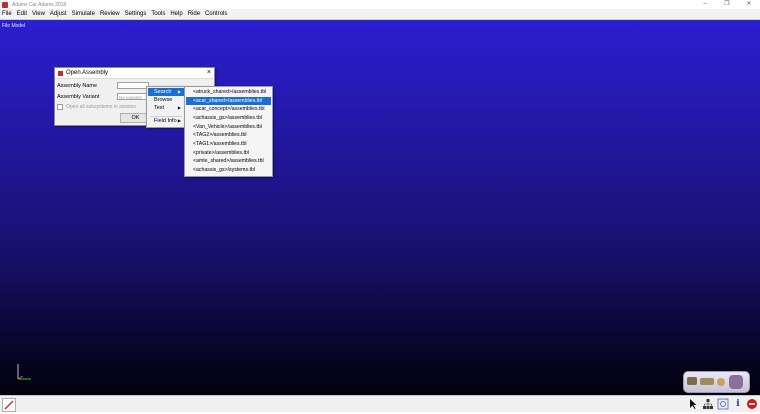 This screenshot has width=760, height=414. I want to click on menu-controls: Controls, so click(216, 14).